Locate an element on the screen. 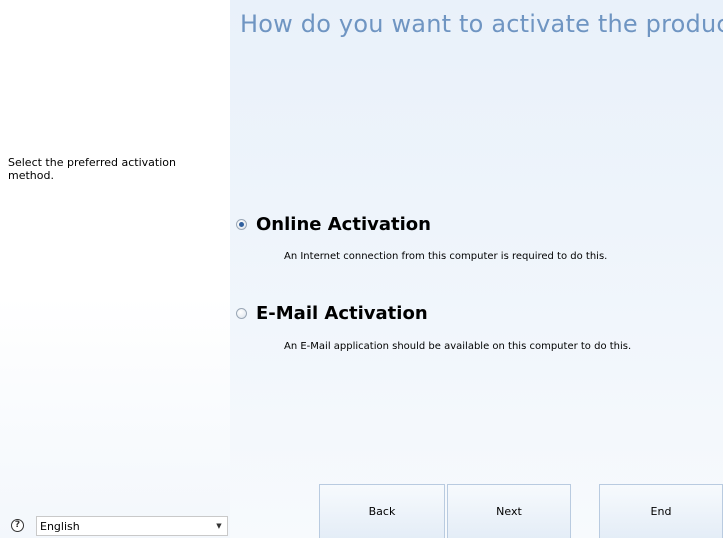  page-title: How do you want to activate the product? is located at coordinates (481, 24).